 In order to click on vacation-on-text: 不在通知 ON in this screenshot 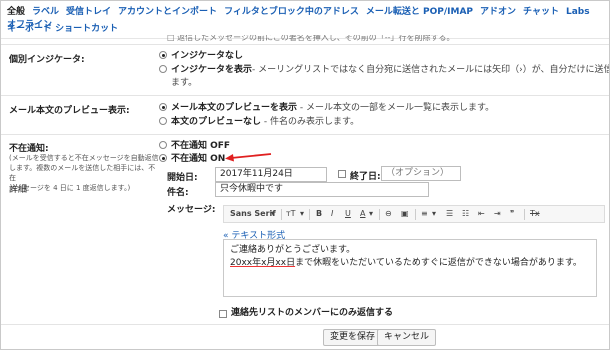, I will do `click(198, 159)`.